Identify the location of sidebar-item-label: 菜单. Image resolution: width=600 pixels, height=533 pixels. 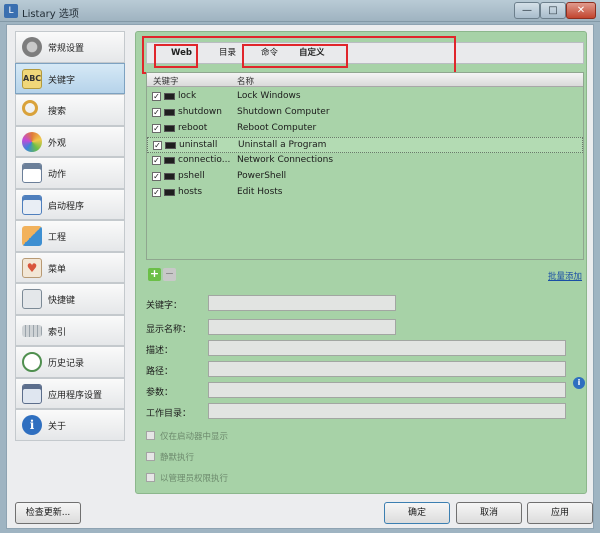
(57, 269).